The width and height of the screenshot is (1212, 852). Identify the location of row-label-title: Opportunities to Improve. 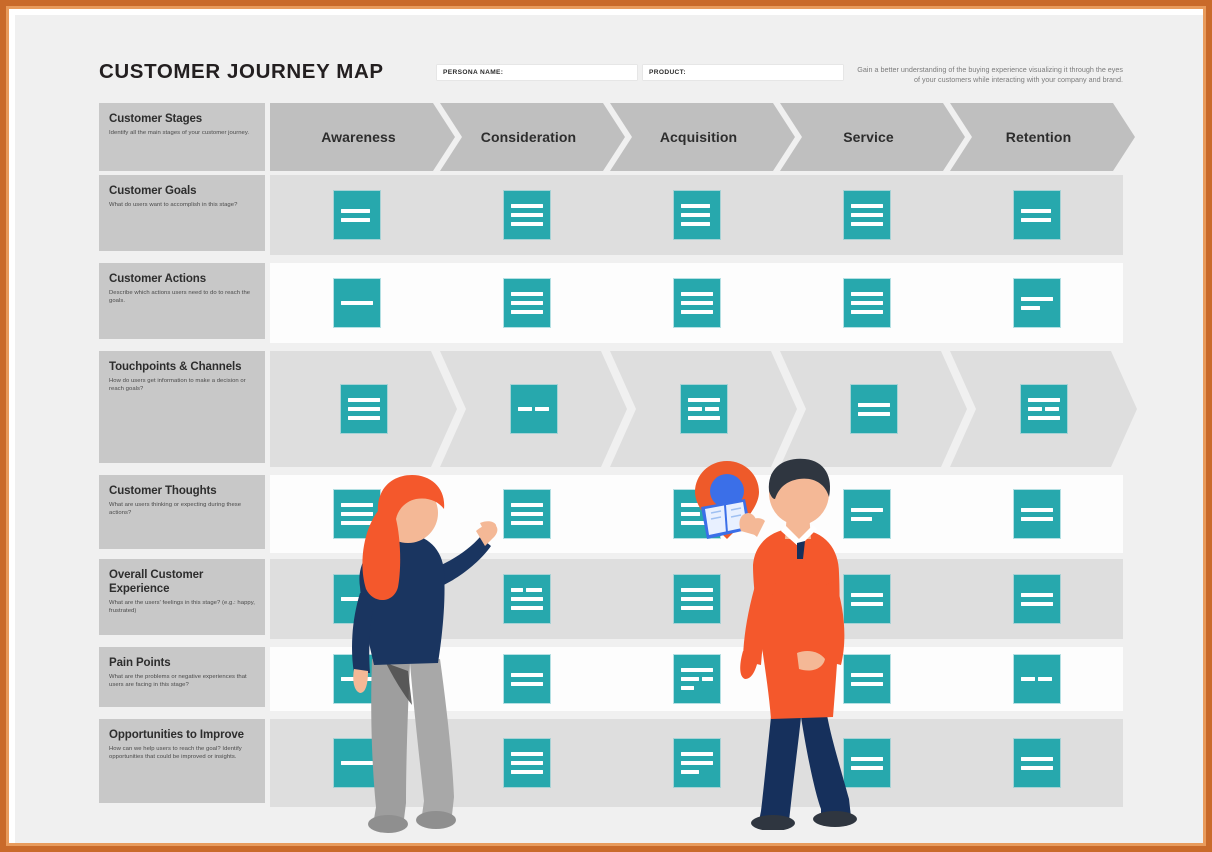
(176, 735).